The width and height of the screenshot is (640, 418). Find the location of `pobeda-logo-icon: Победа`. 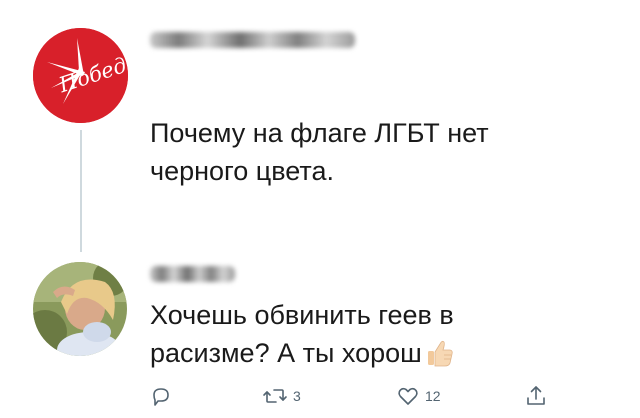

pobeda-logo-icon: Победа is located at coordinates (80, 75).